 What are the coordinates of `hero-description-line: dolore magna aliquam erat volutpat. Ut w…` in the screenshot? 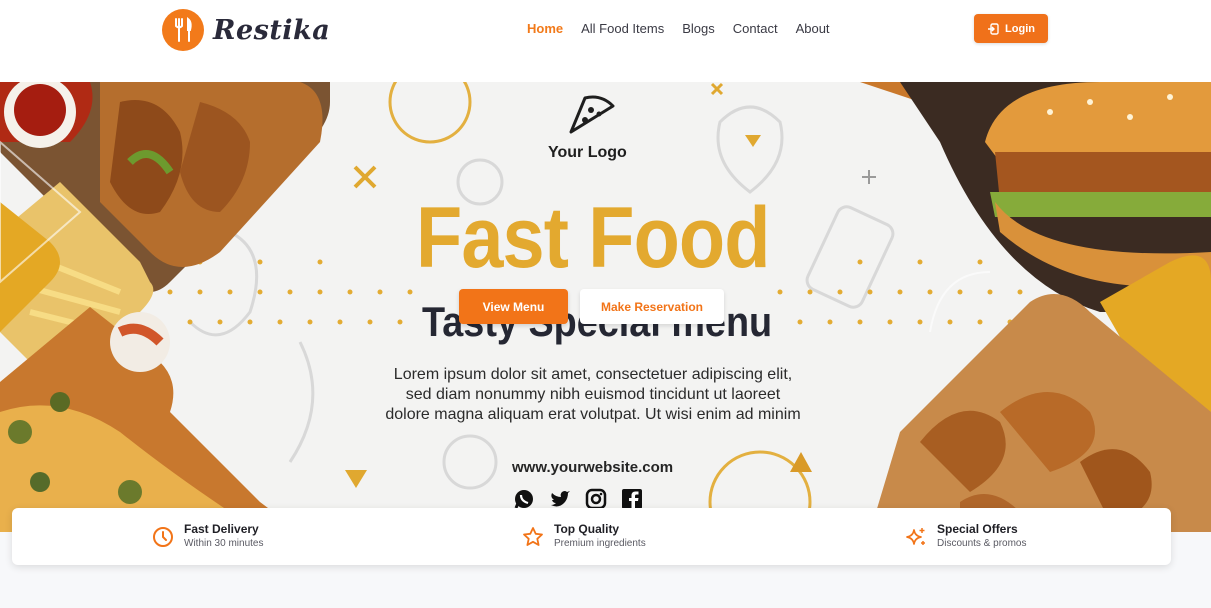 It's located at (593, 414).